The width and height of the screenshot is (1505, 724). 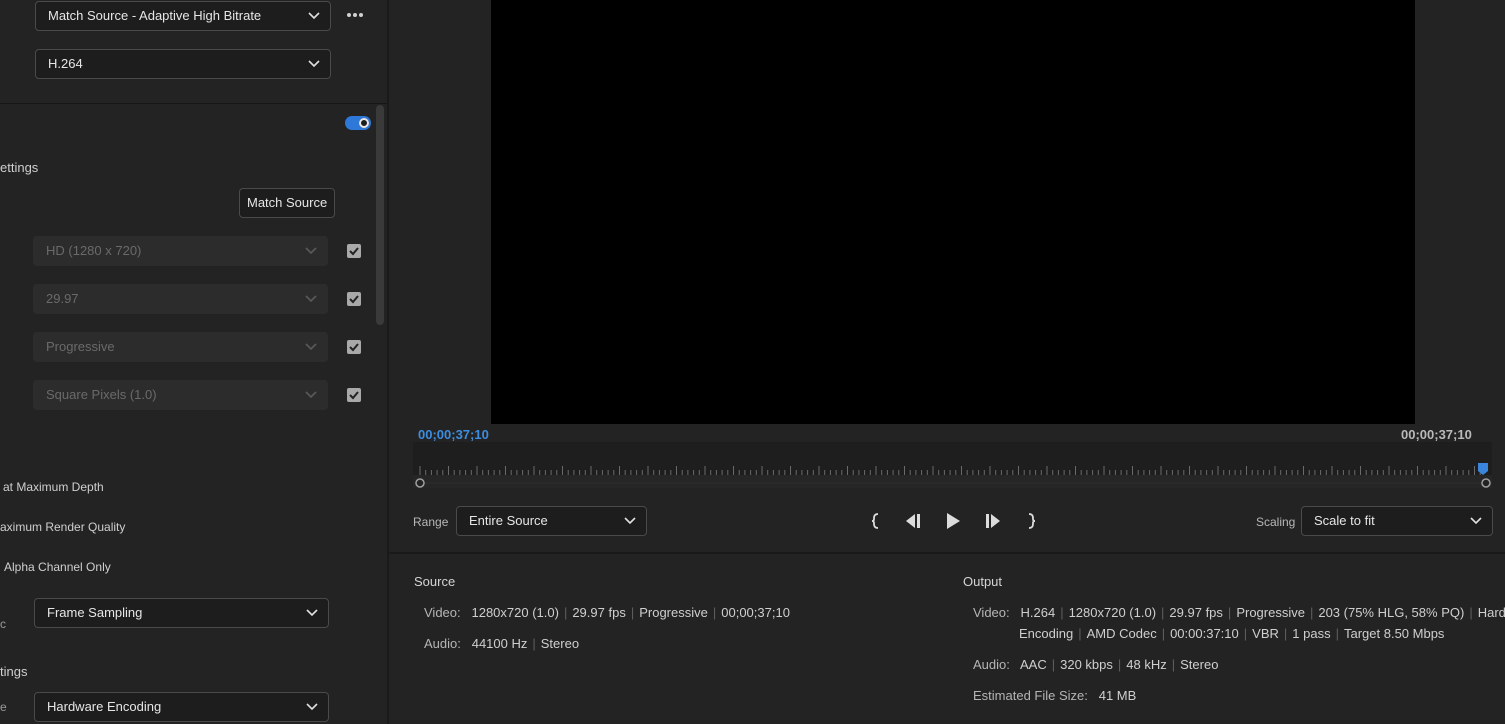 I want to click on field-order-select: Progressive, so click(x=180, y=347).